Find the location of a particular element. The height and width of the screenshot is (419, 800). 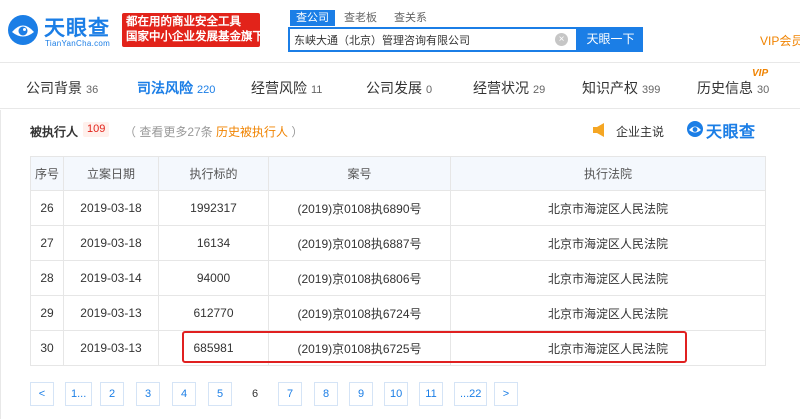

vip-member-link: VIP会员 is located at coordinates (780, 40).